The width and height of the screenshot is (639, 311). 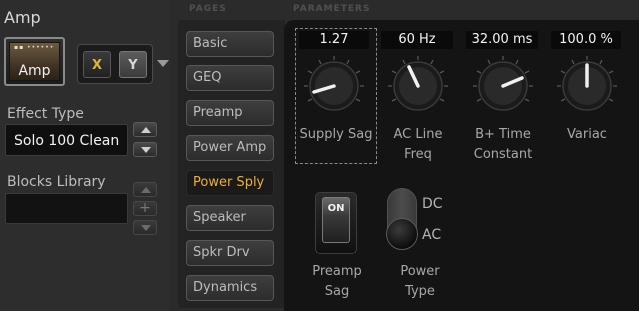 I want to click on variac-label: Variac, so click(x=587, y=134).